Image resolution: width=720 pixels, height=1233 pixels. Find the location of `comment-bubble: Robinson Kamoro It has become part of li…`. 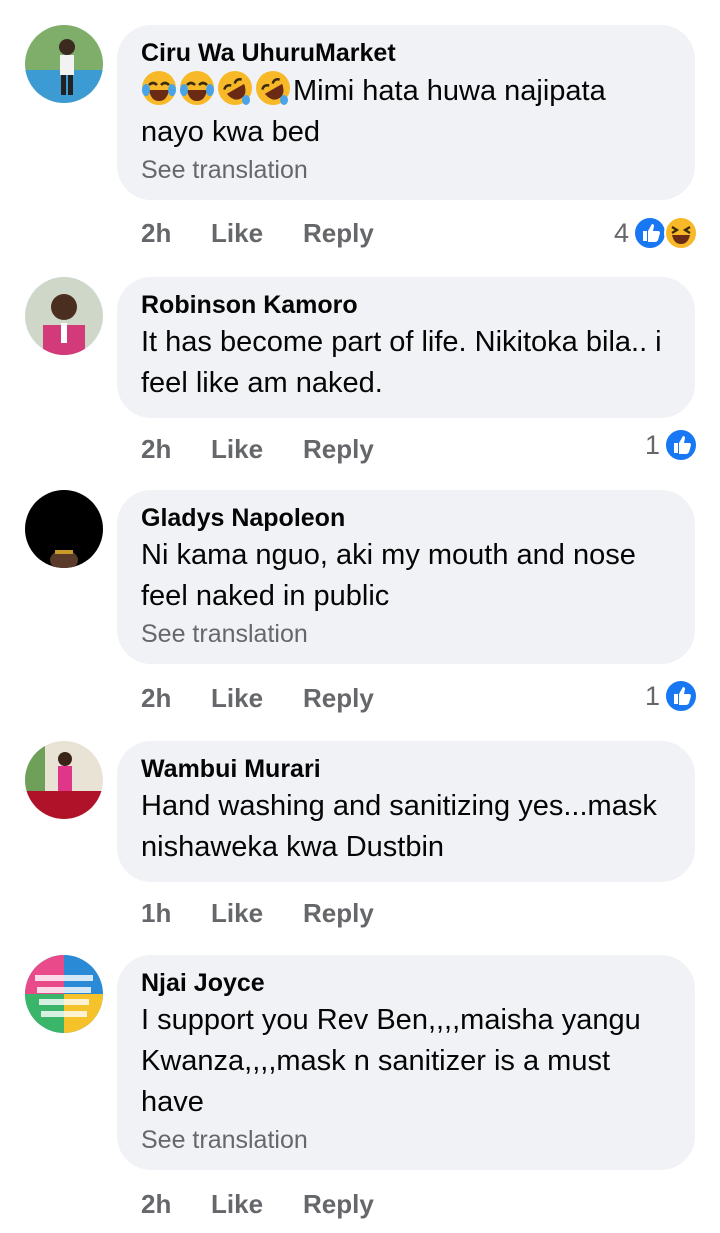

comment-bubble: Robinson Kamoro It has become part of li… is located at coordinates (406, 347).